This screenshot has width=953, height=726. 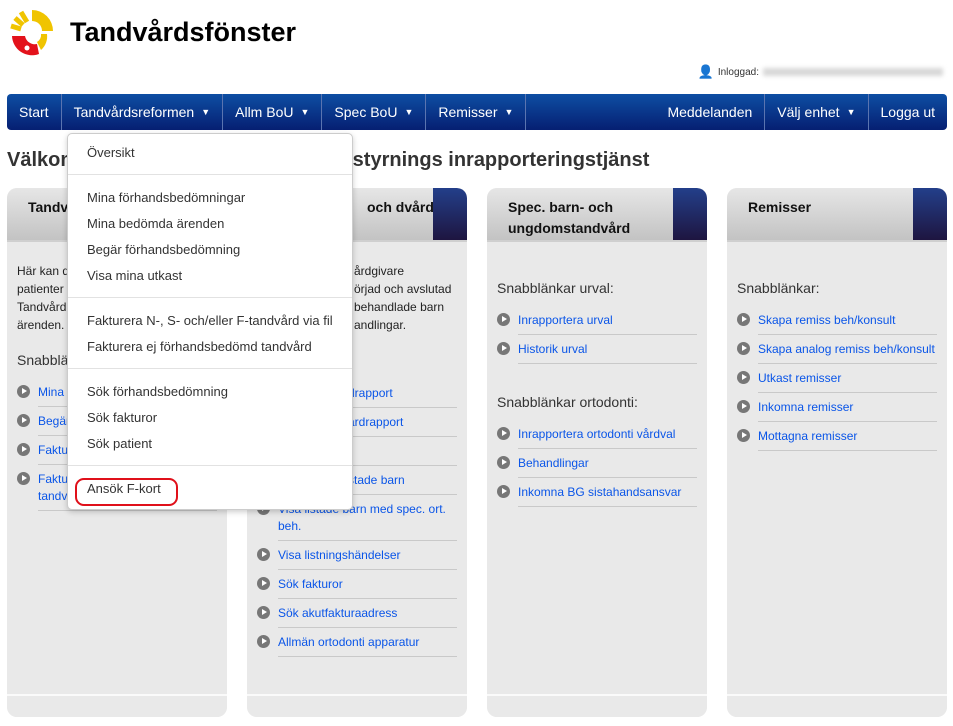 What do you see at coordinates (555, 288) in the screenshot?
I see `section-label: Snabblänkar urval:` at bounding box center [555, 288].